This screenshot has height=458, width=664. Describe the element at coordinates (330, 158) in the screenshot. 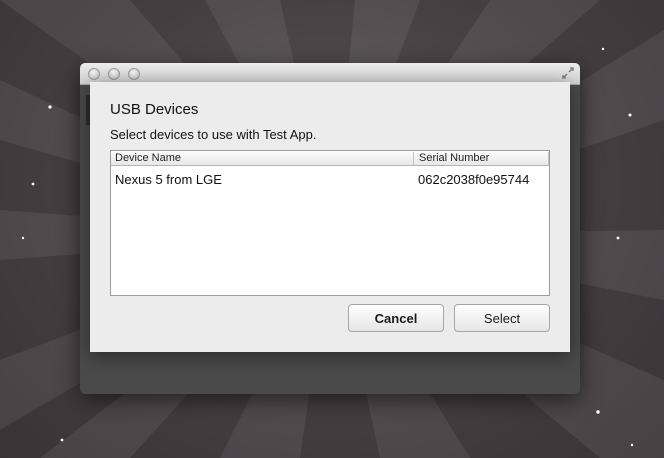

I see `table-header: Device Name Serial Number` at that location.